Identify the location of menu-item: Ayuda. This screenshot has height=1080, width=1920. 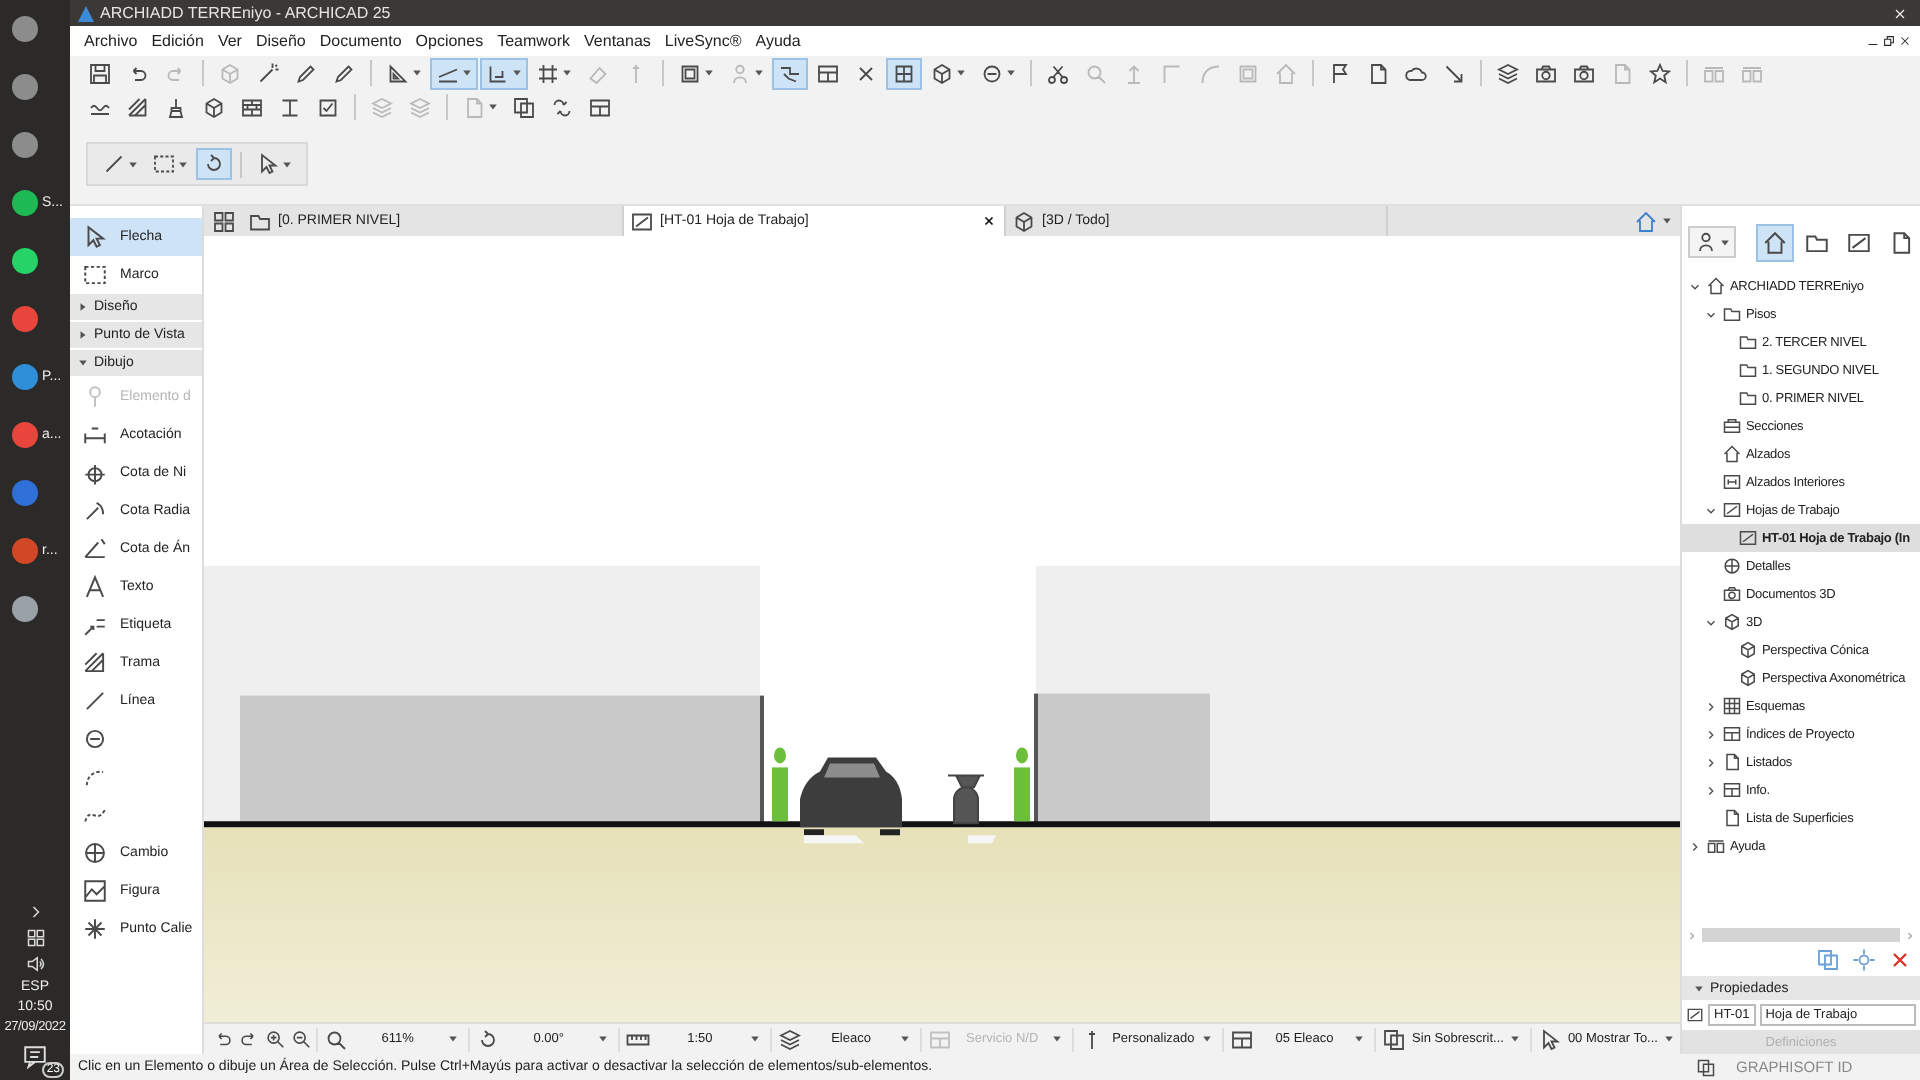
(778, 41).